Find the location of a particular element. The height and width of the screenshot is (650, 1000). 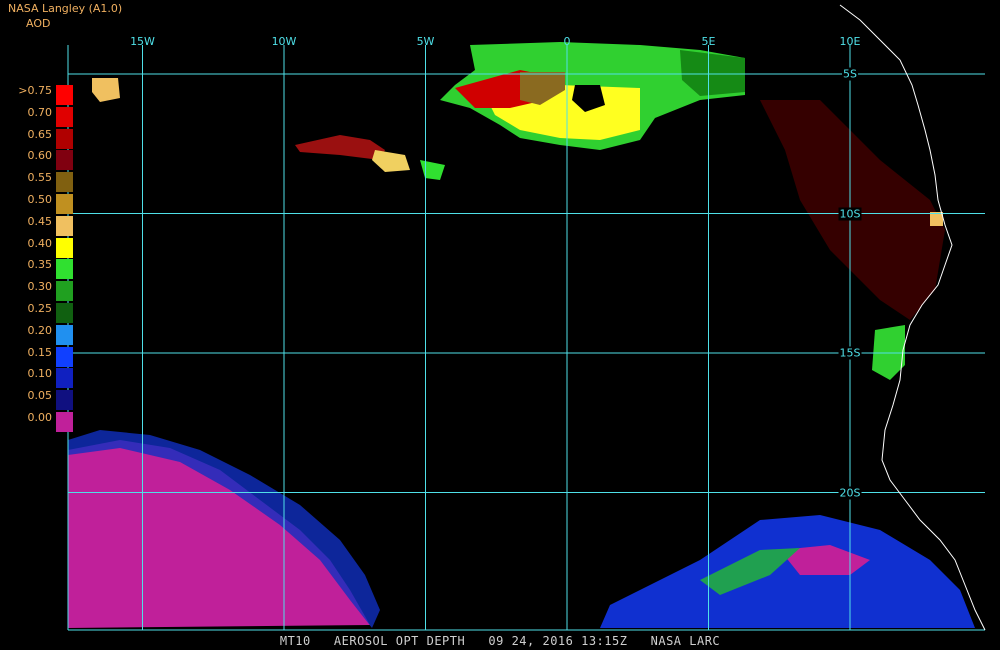

legend-label: 0.45 is located at coordinates (40, 221).